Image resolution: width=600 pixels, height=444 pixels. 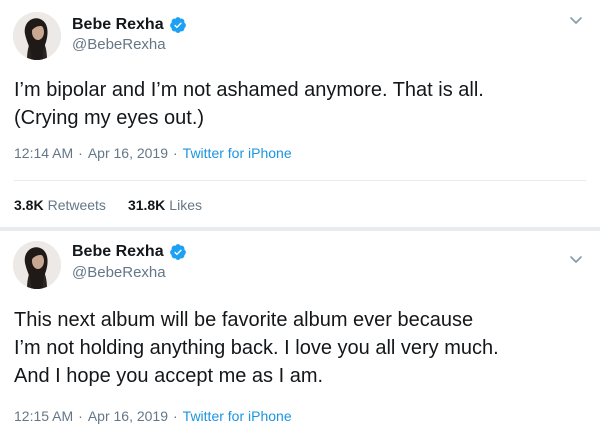 I want to click on likes-stat: 31.8K Likes, so click(x=165, y=205).